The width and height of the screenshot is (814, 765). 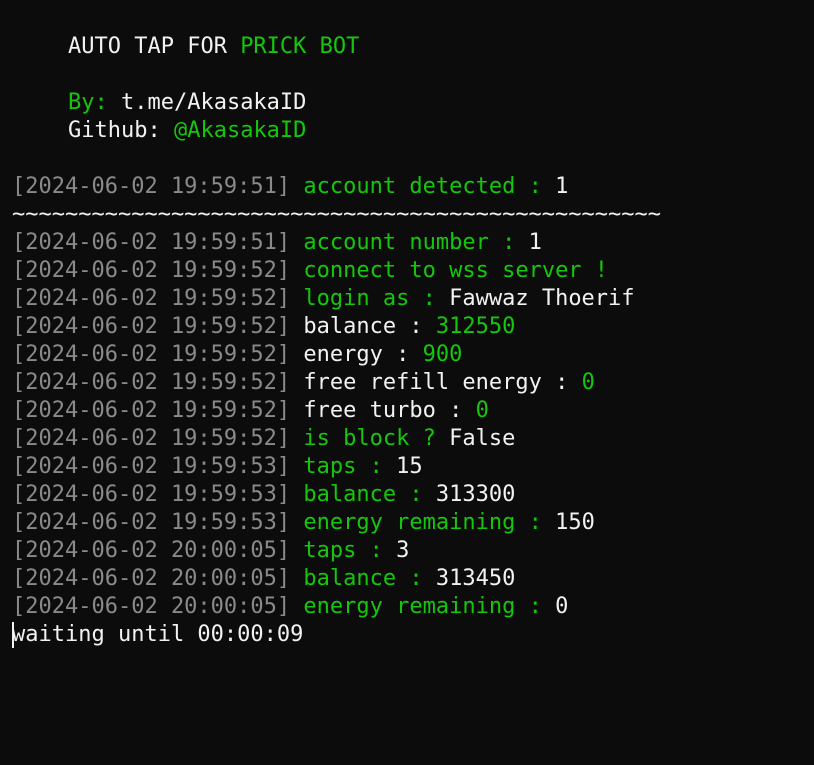 I want to click on waiting-text: waiting until 00:00:09, so click(x=158, y=634).